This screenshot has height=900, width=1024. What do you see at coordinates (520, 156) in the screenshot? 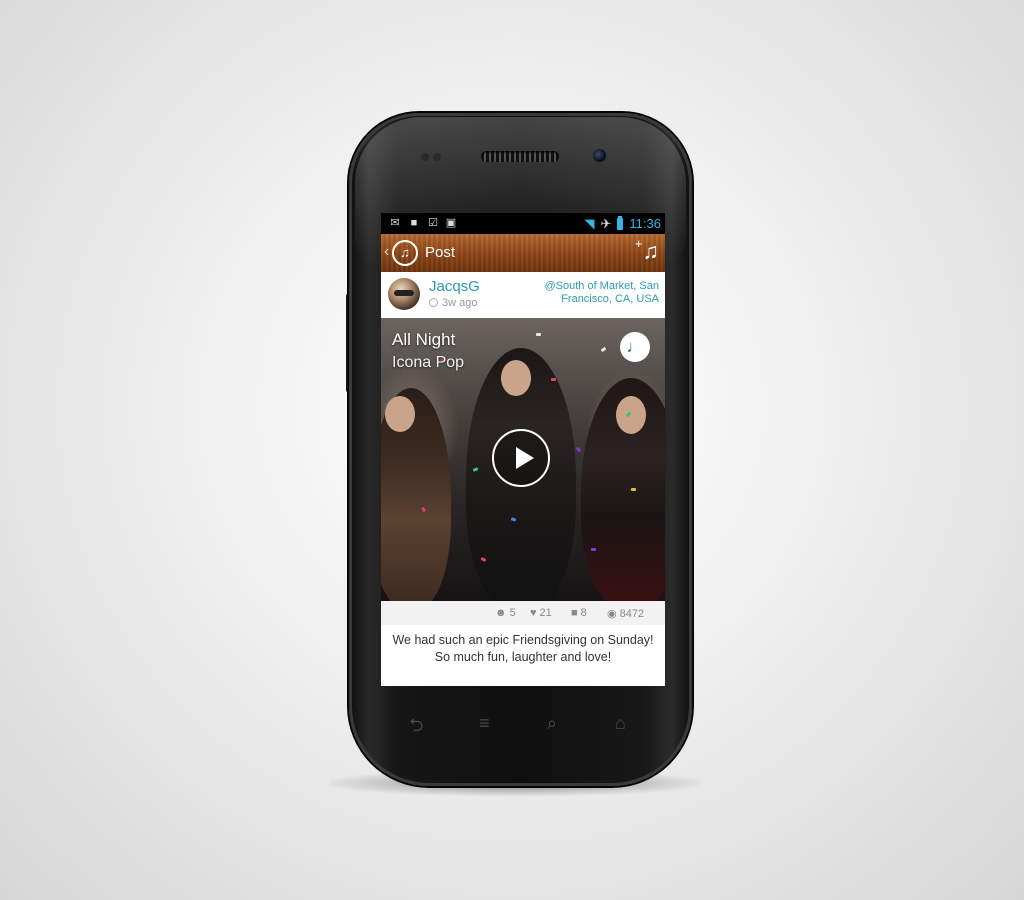
I see `earpiece-speaker` at bounding box center [520, 156].